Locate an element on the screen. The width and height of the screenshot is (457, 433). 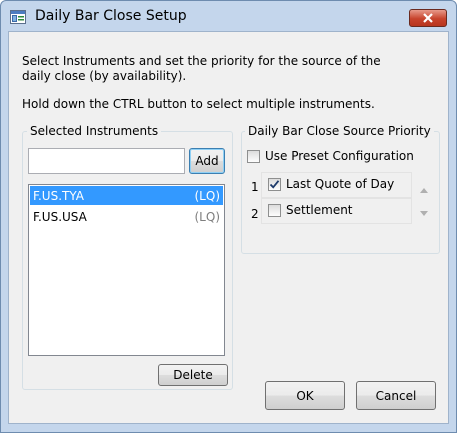
add-button: Add is located at coordinates (207, 161).